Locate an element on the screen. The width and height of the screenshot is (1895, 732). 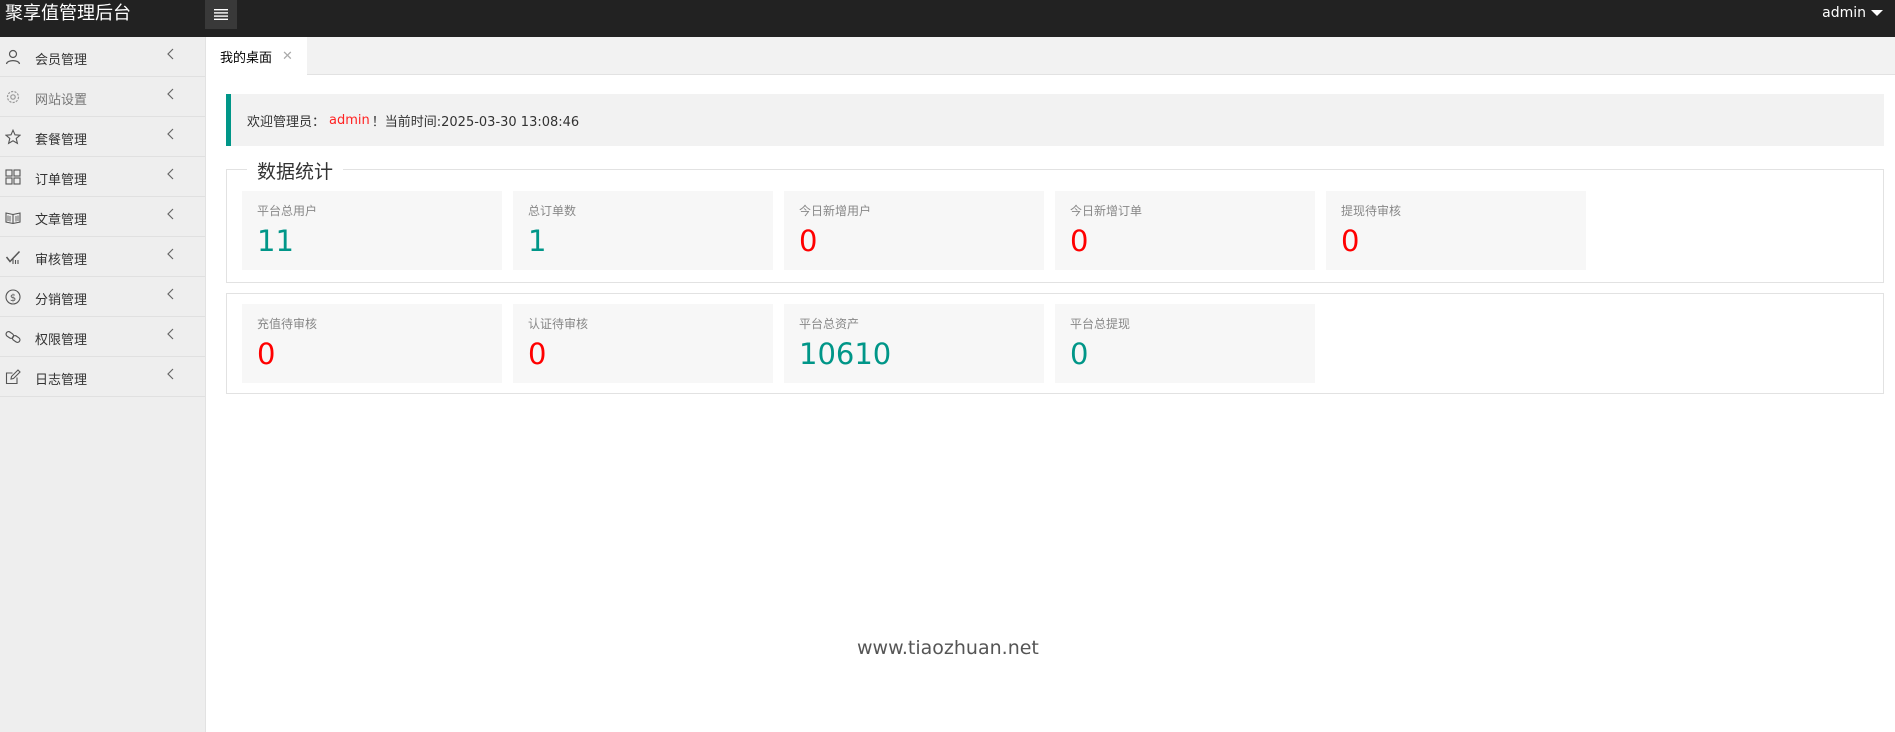
sidebar-item-orders: 订单管理 is located at coordinates (102, 177).